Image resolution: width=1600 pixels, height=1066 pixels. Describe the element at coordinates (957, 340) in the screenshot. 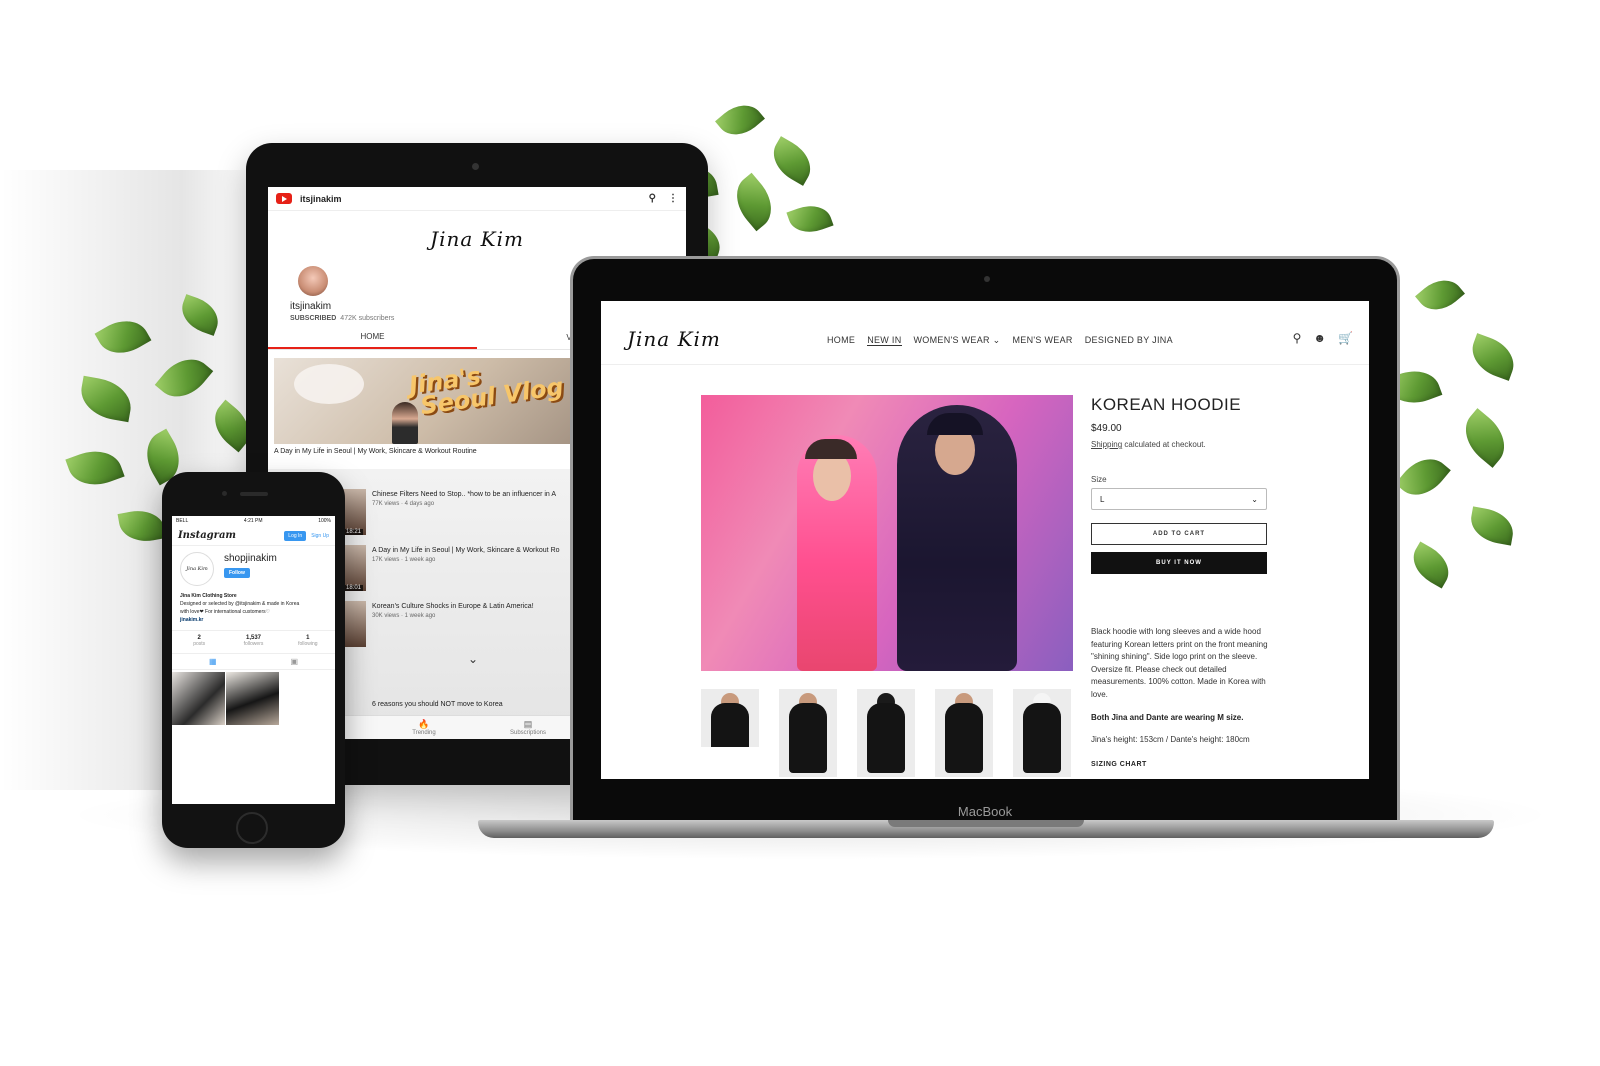

I see `nav-womens-wear: WOMEN'S WEAR ⌄` at that location.